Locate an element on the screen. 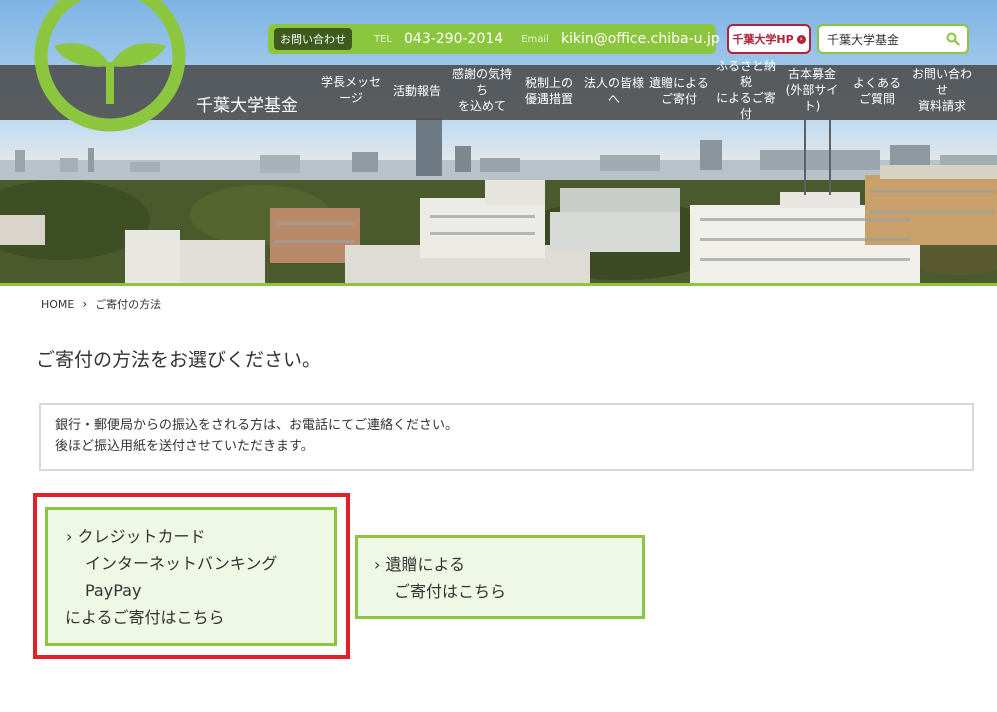  nav-item-faq: よくある ご質問 is located at coordinates (877, 91).